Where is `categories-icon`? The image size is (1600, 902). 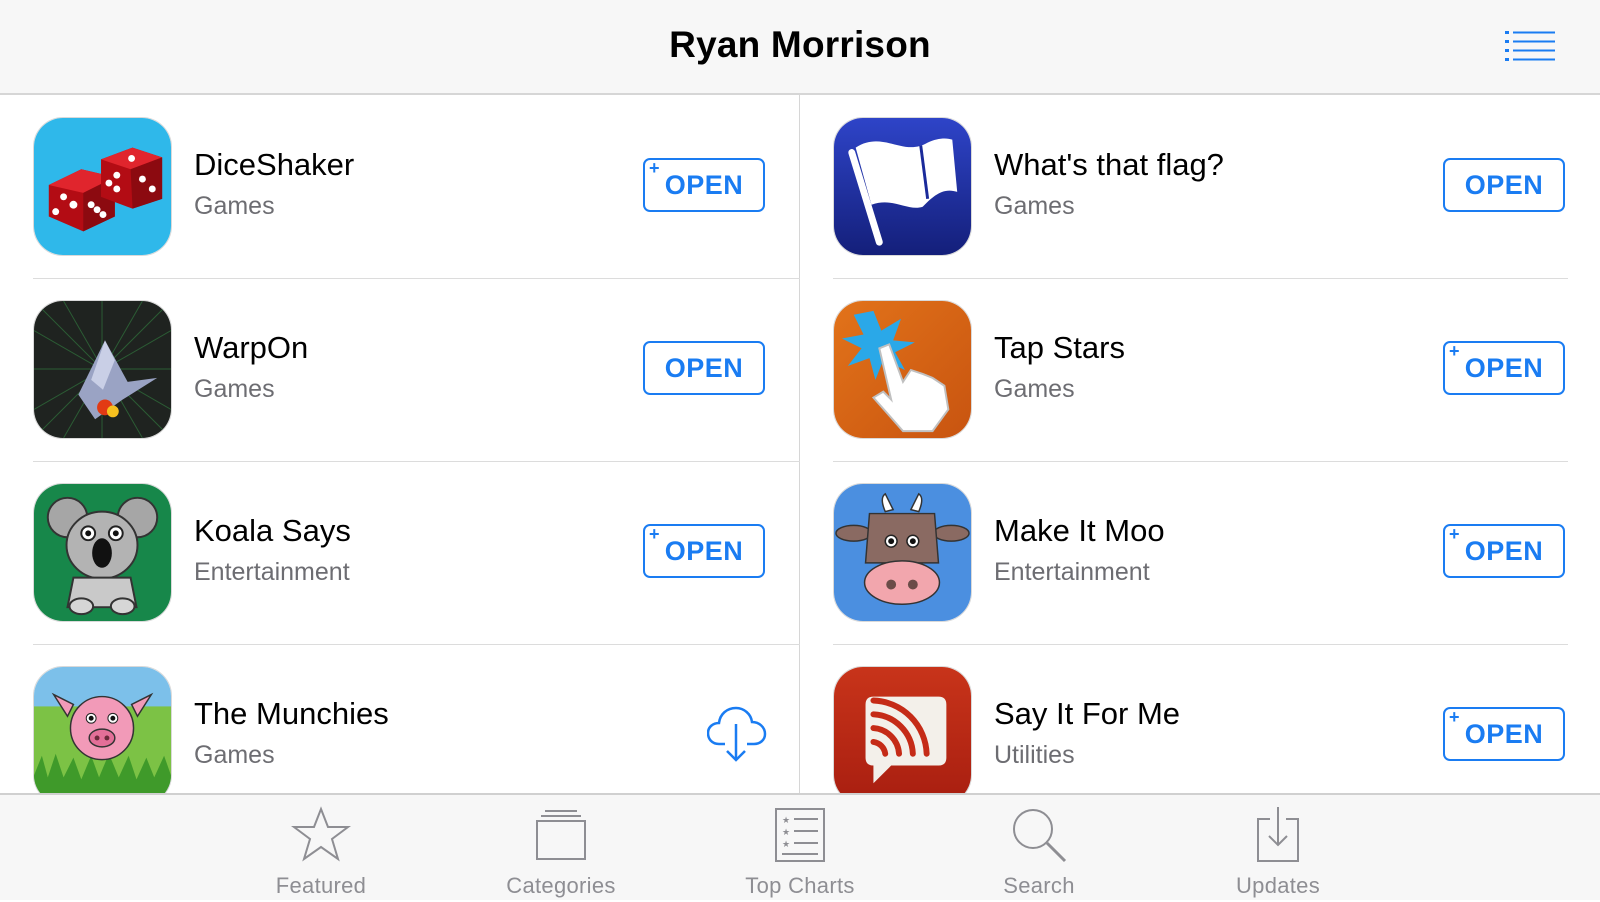 categories-icon is located at coordinates (561, 835).